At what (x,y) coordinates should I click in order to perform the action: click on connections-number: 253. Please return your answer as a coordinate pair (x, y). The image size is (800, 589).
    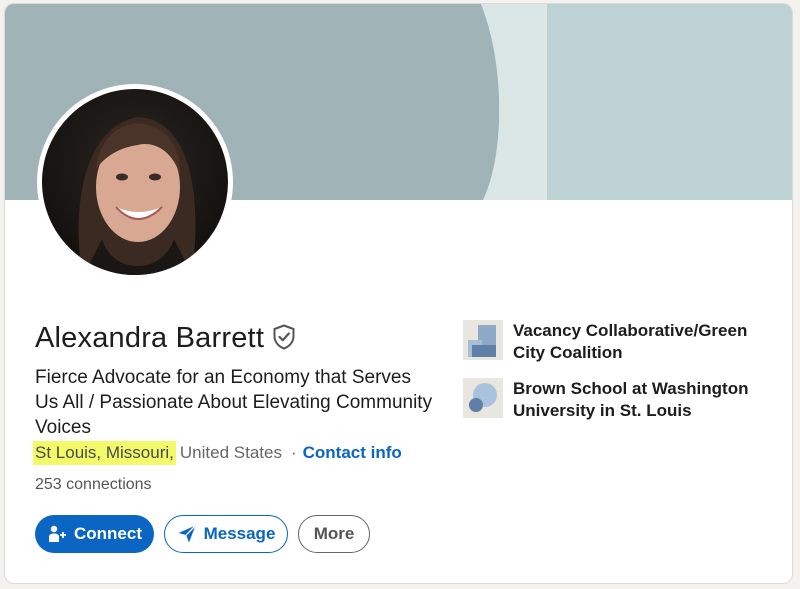
    Looking at the image, I should click on (48, 484).